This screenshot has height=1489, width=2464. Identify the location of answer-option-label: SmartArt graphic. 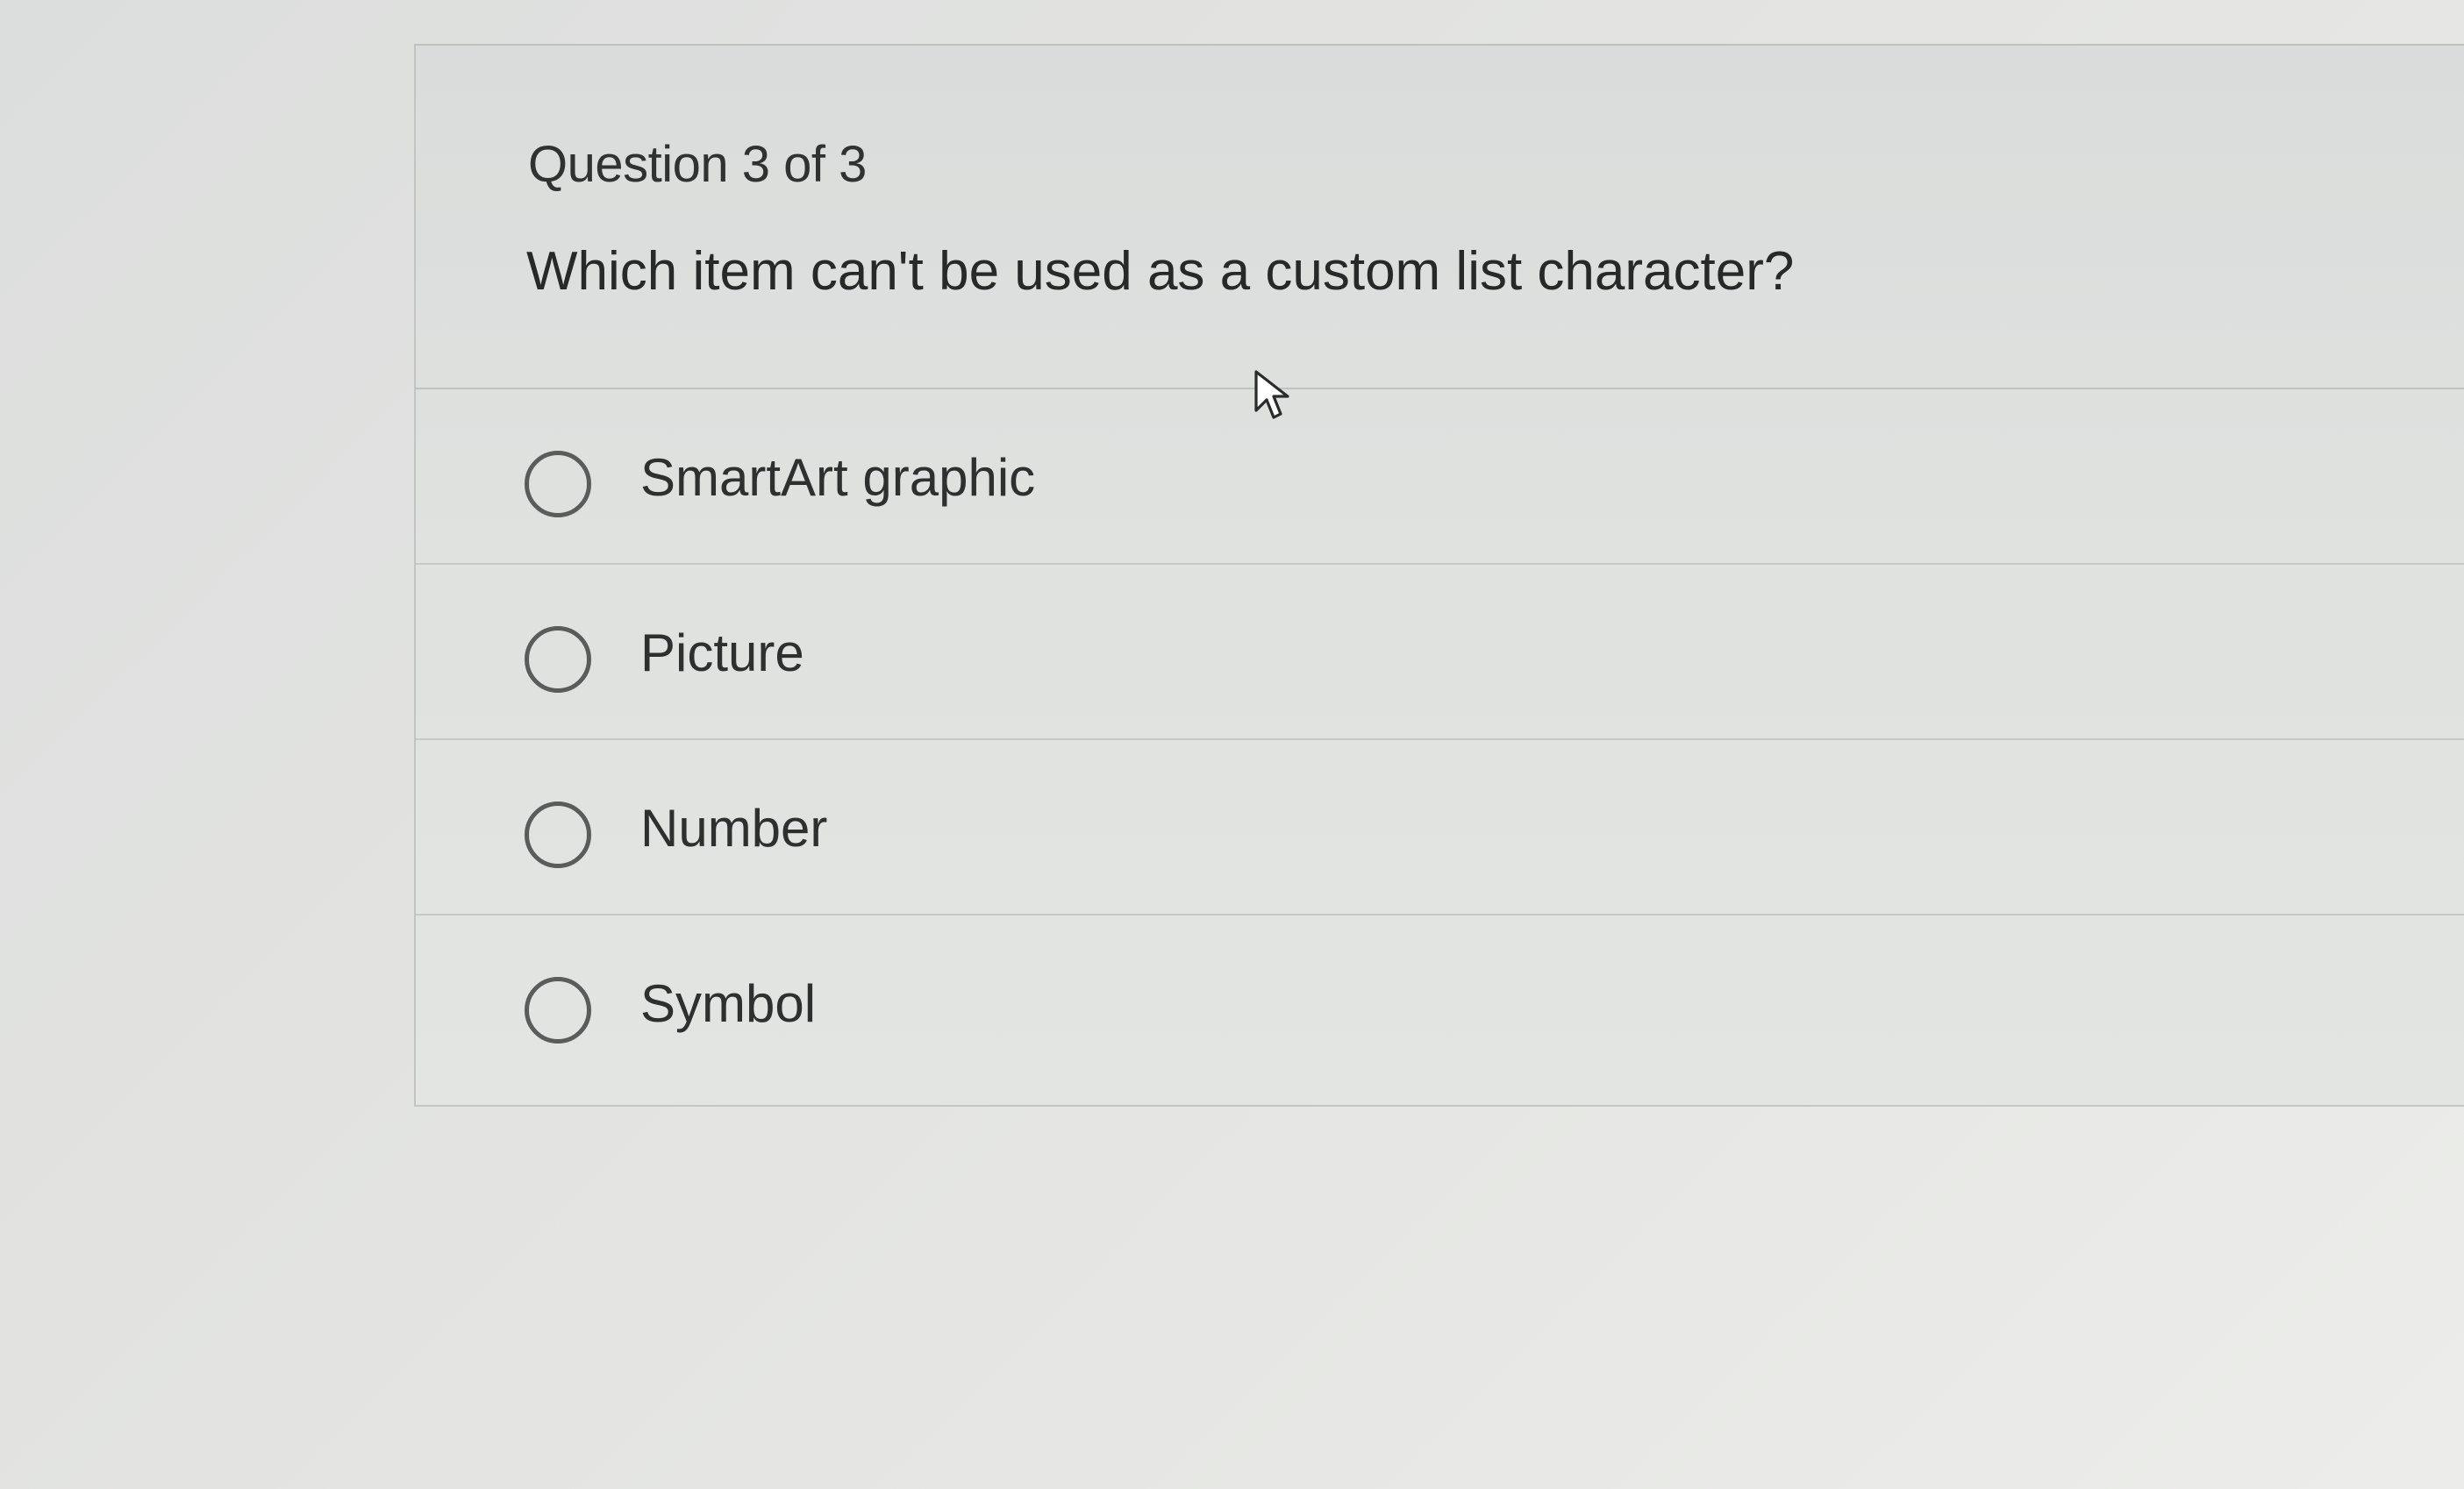
(838, 477).